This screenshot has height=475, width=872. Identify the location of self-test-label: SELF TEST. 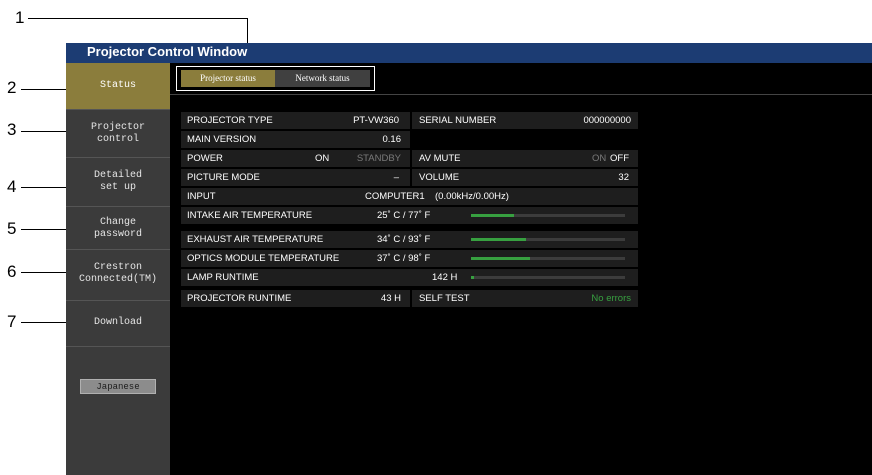
(444, 298).